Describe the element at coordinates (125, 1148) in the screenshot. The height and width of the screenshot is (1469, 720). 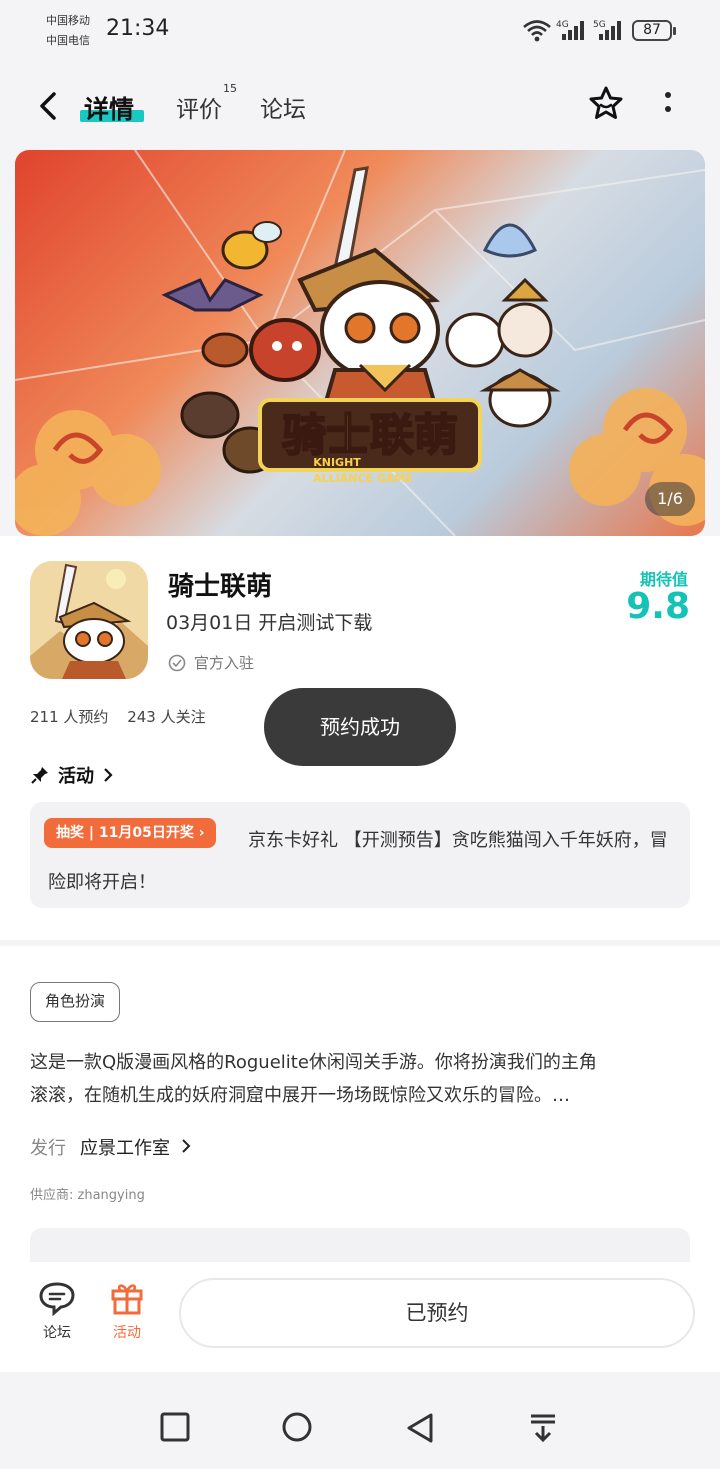
I see `publisher-name: 应景工作室` at that location.